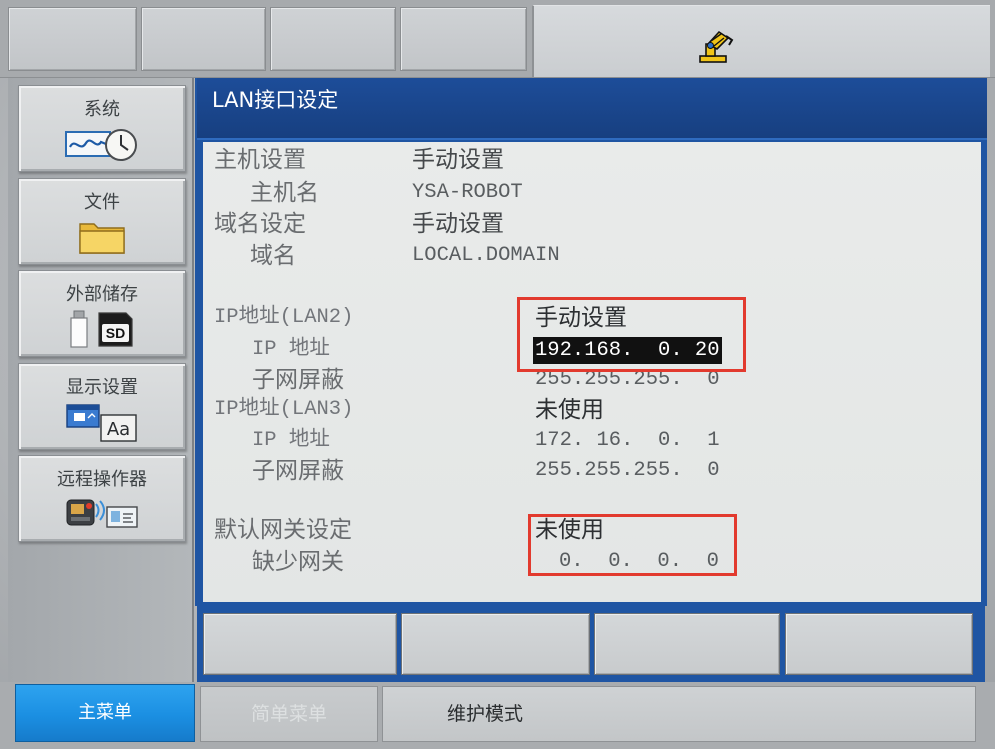  I want to click on sidebar-item-label: 远程操作器, so click(102, 479).